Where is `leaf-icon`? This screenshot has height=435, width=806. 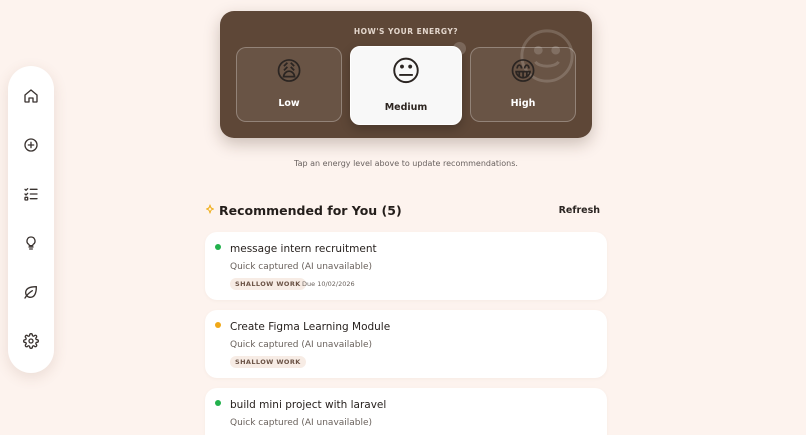 leaf-icon is located at coordinates (30, 292).